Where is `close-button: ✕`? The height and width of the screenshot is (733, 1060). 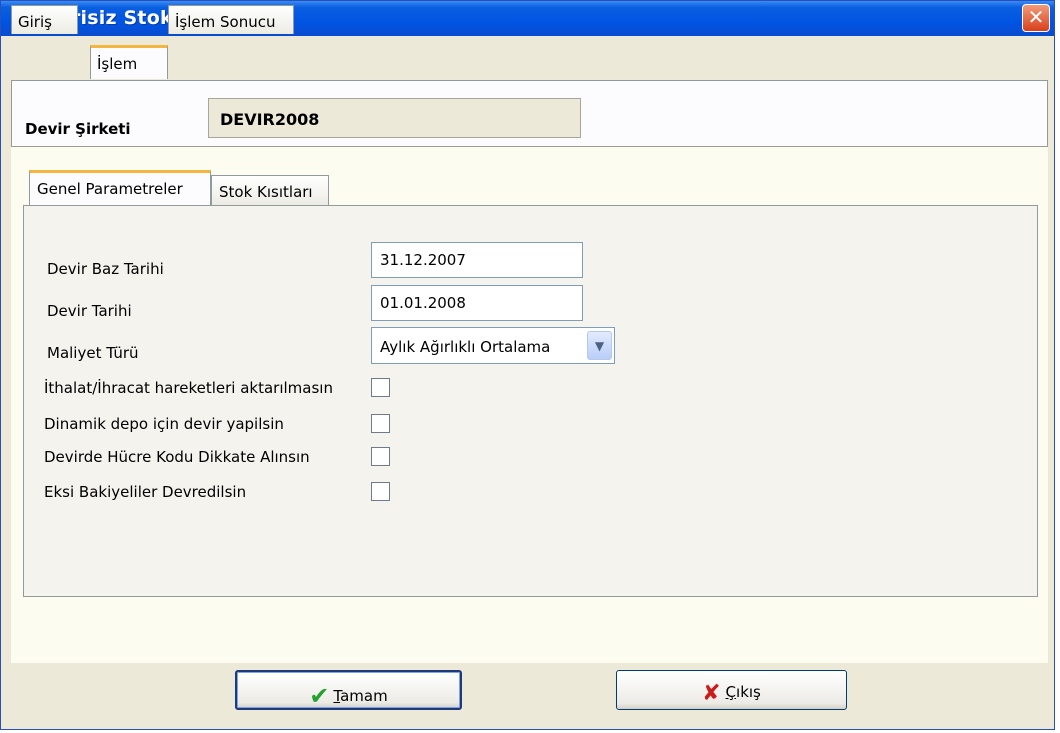
close-button: ✕ is located at coordinates (1036, 18).